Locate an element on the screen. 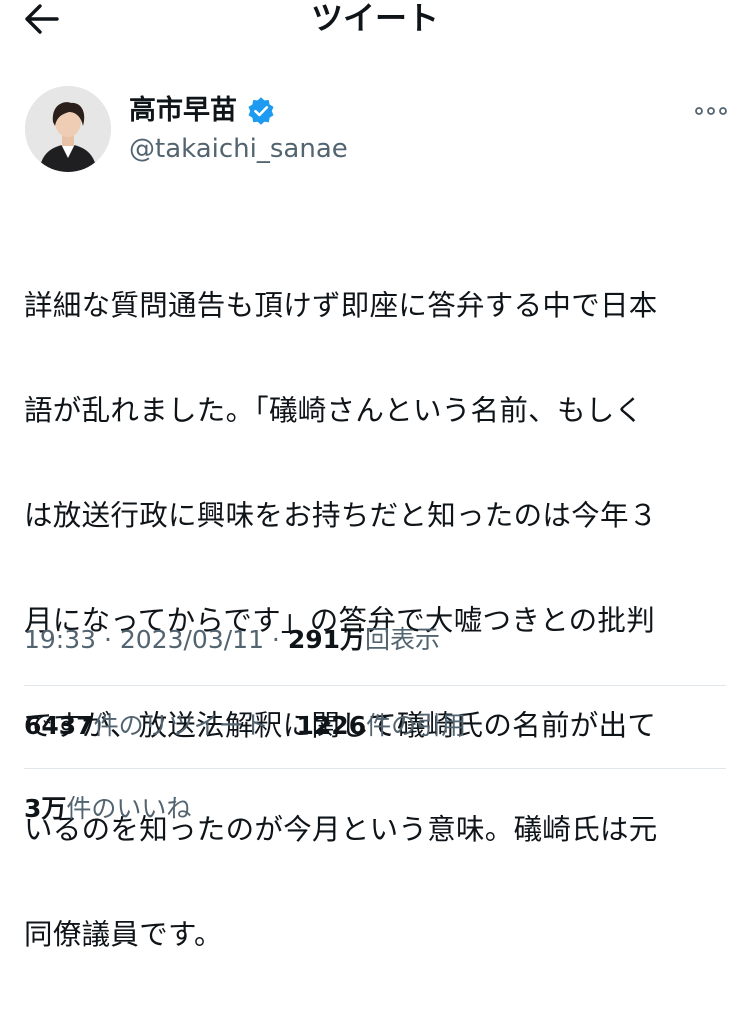  page-title: ツイート is located at coordinates (374, 18).